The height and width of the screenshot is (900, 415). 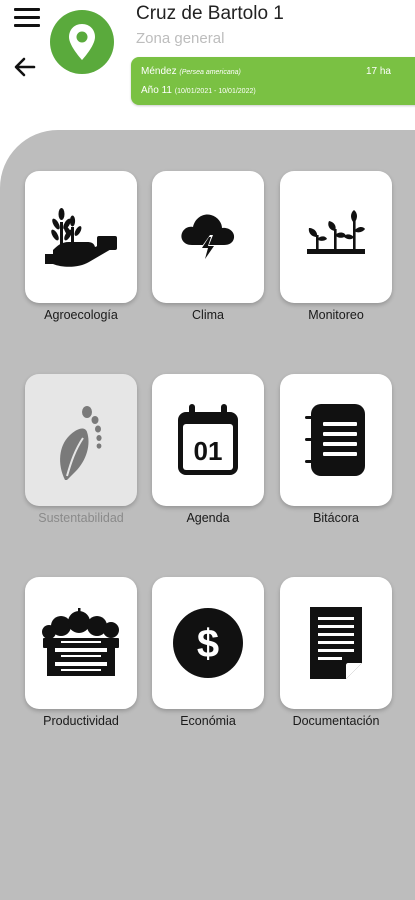 What do you see at coordinates (81, 721) in the screenshot?
I see `module-label: Productividad` at bounding box center [81, 721].